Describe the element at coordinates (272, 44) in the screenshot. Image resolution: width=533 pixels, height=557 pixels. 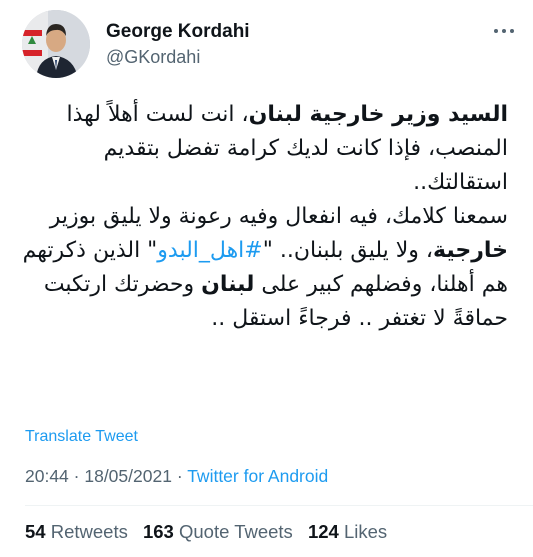
I see `tweet-header: George Kordahi @GKordahi` at that location.